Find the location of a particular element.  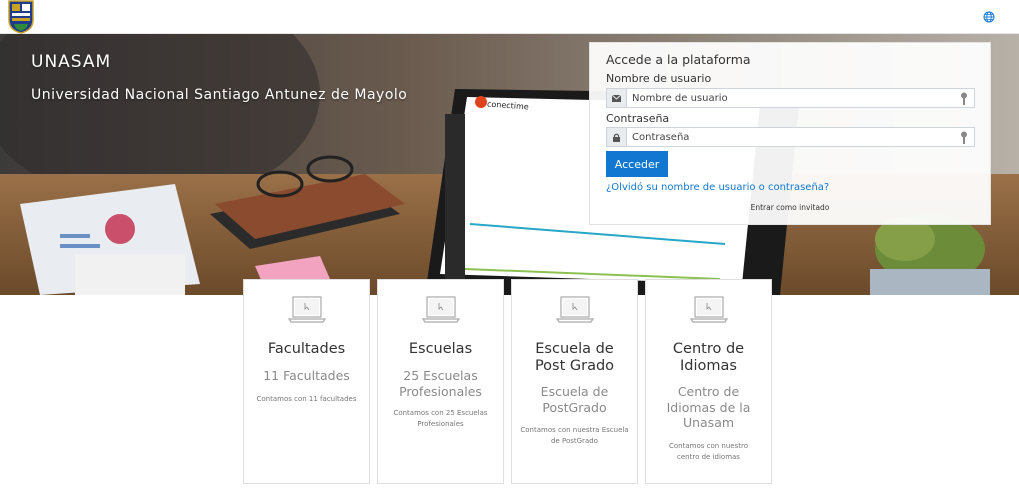

password-input is located at coordinates (792, 137).